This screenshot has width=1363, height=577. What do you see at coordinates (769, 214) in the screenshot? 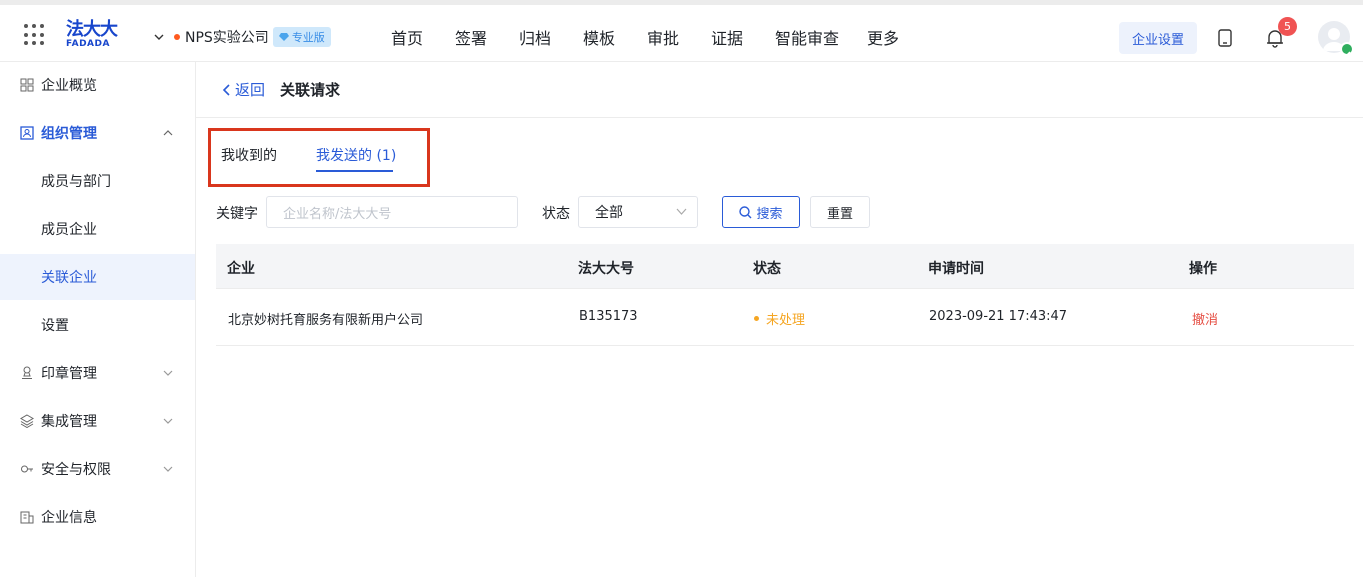
I see `search-button-label: 搜索` at bounding box center [769, 214].